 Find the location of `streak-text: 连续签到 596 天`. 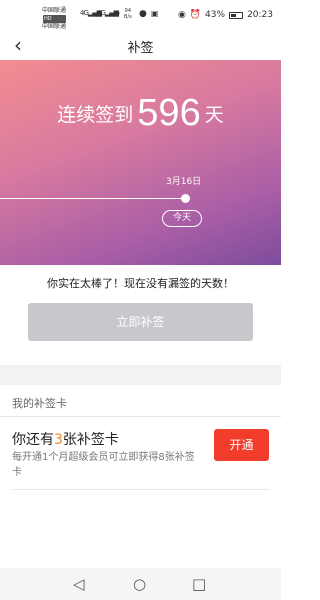

streak-text: 连续签到 596 天 is located at coordinates (140, 113).